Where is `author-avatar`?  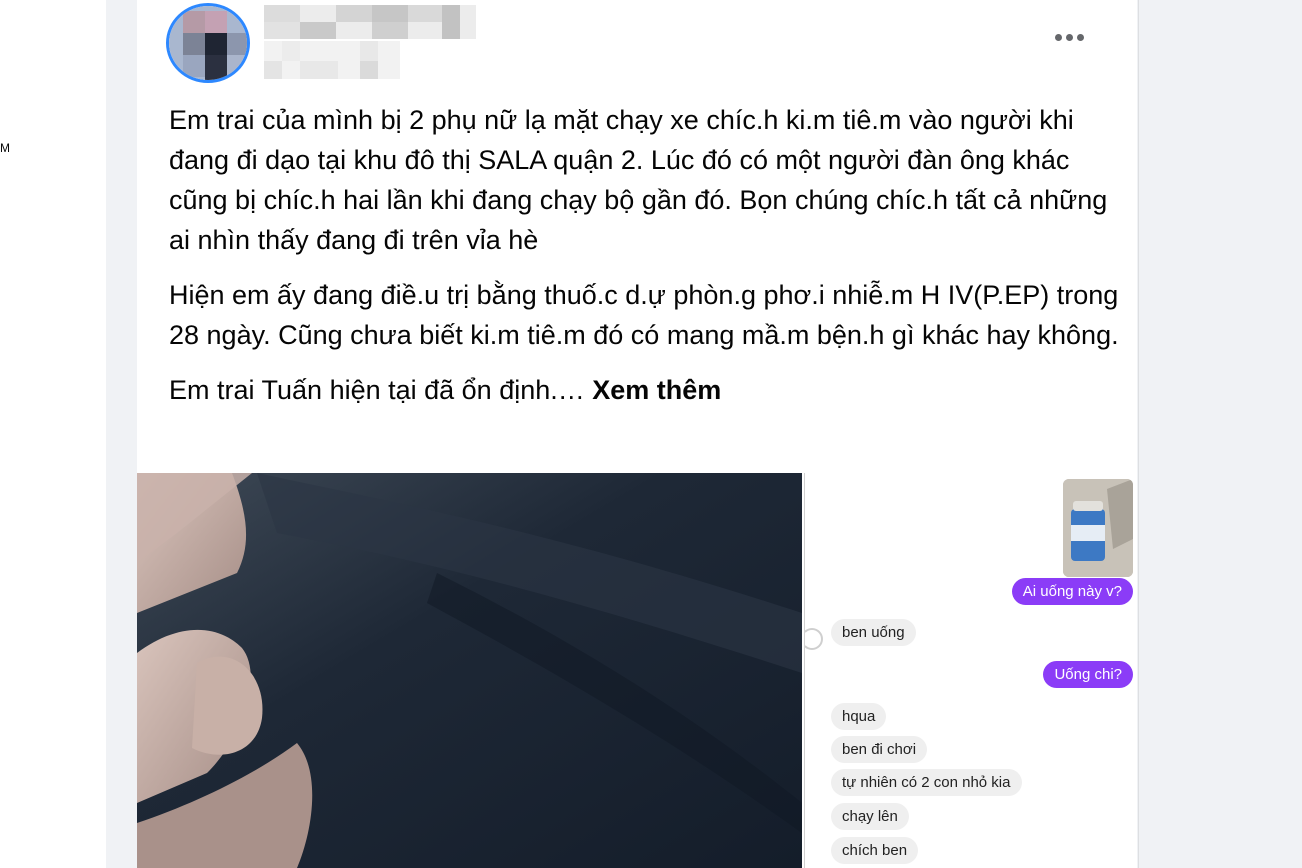
author-avatar is located at coordinates (208, 43).